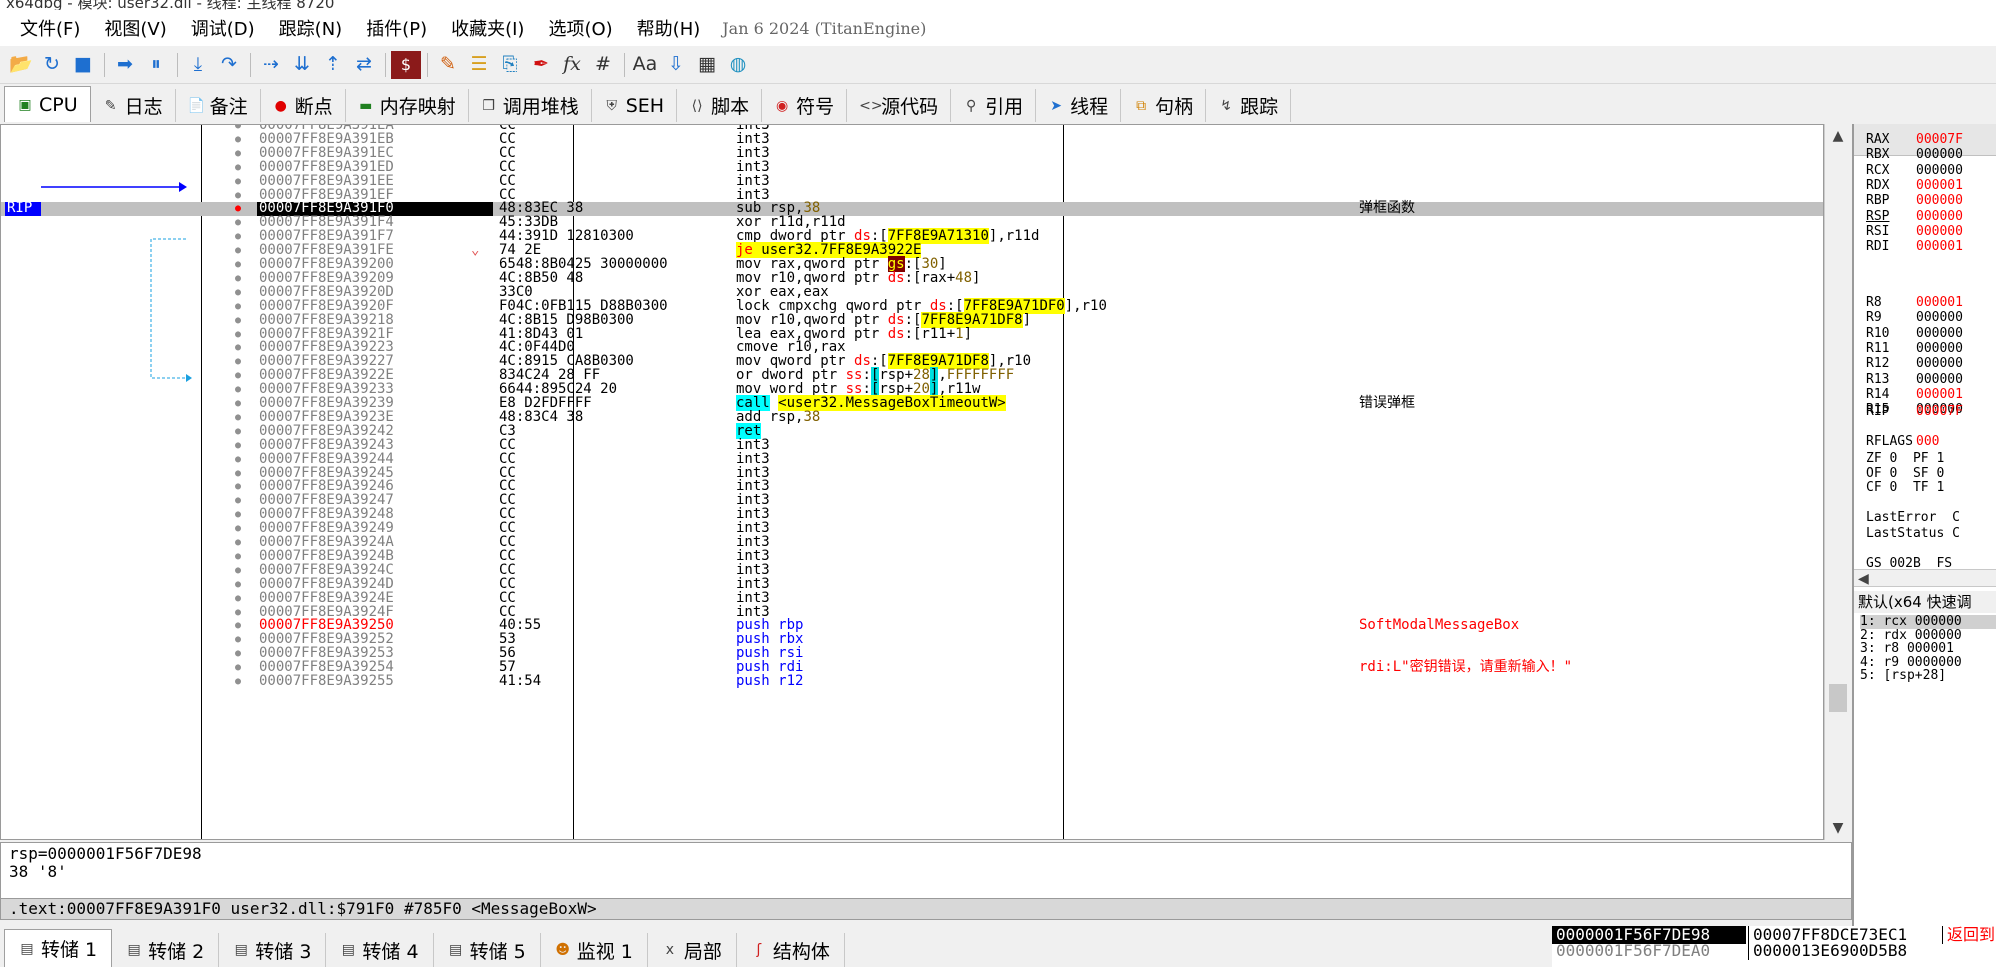 The image size is (1996, 967). Describe the element at coordinates (47, 104) in the screenshot. I see `tab-cpu: ▣ CPU` at that location.